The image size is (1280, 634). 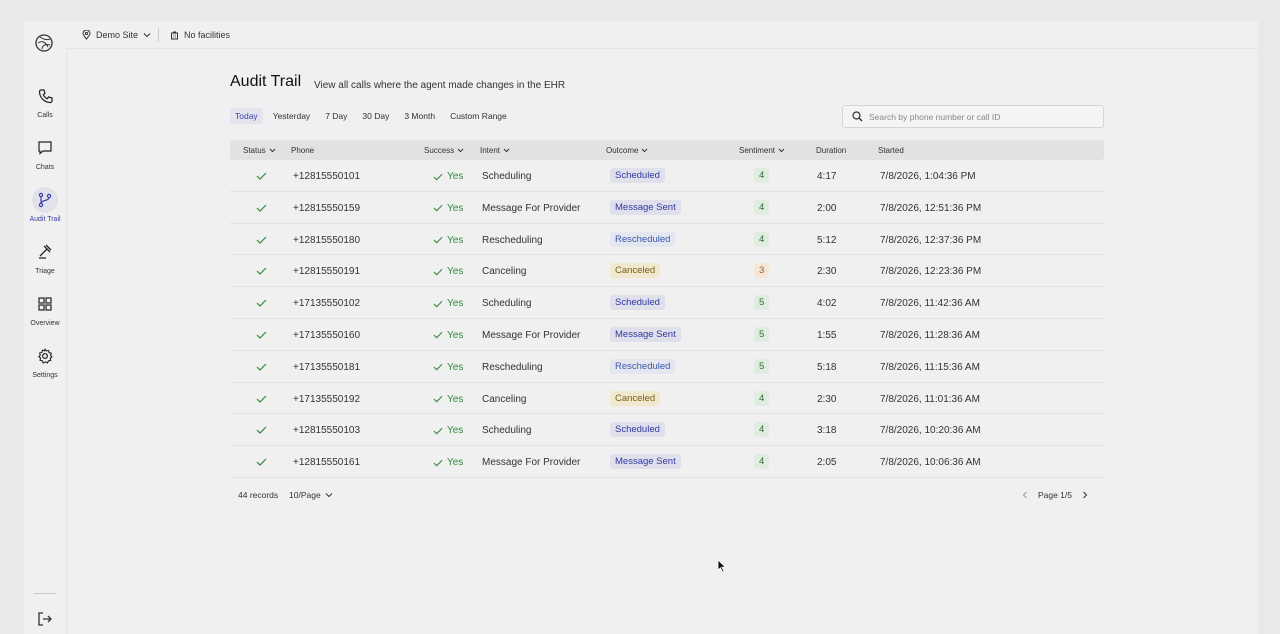 What do you see at coordinates (478, 116) in the screenshot?
I see `filter-custom-range: Custom Range` at bounding box center [478, 116].